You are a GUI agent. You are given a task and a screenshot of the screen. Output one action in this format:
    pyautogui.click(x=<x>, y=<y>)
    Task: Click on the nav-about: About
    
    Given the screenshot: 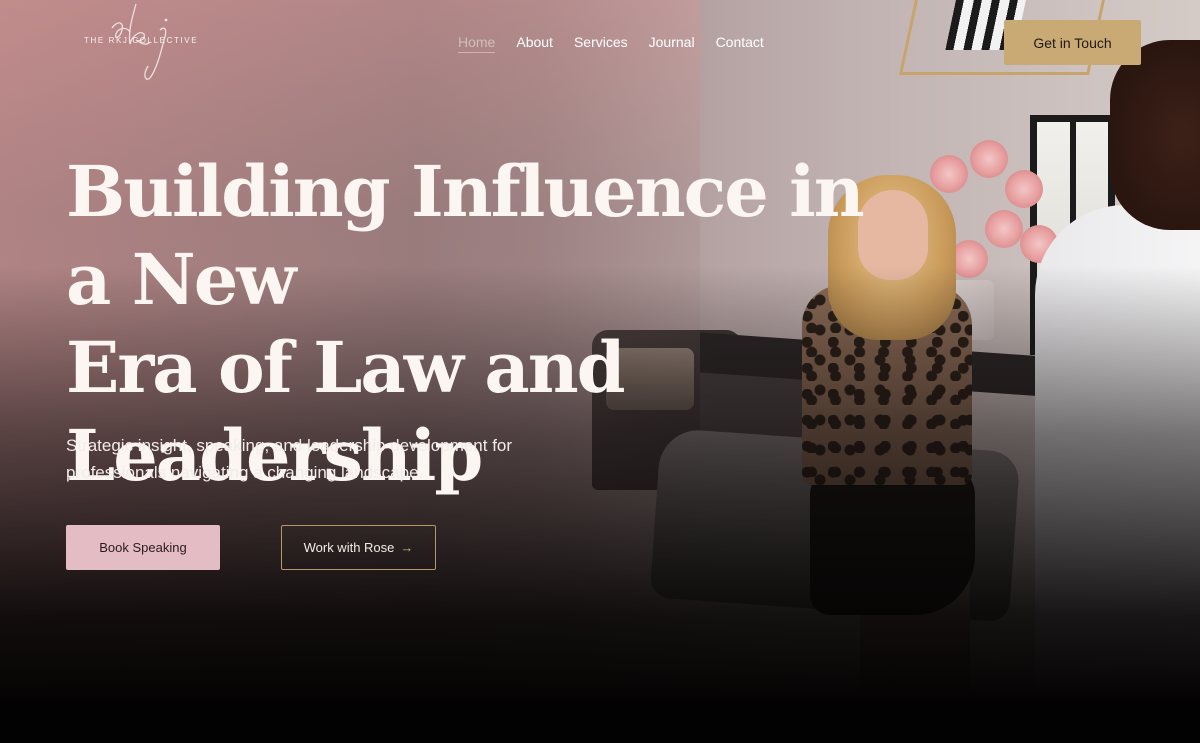 What is the action you would take?
    pyautogui.click(x=534, y=43)
    